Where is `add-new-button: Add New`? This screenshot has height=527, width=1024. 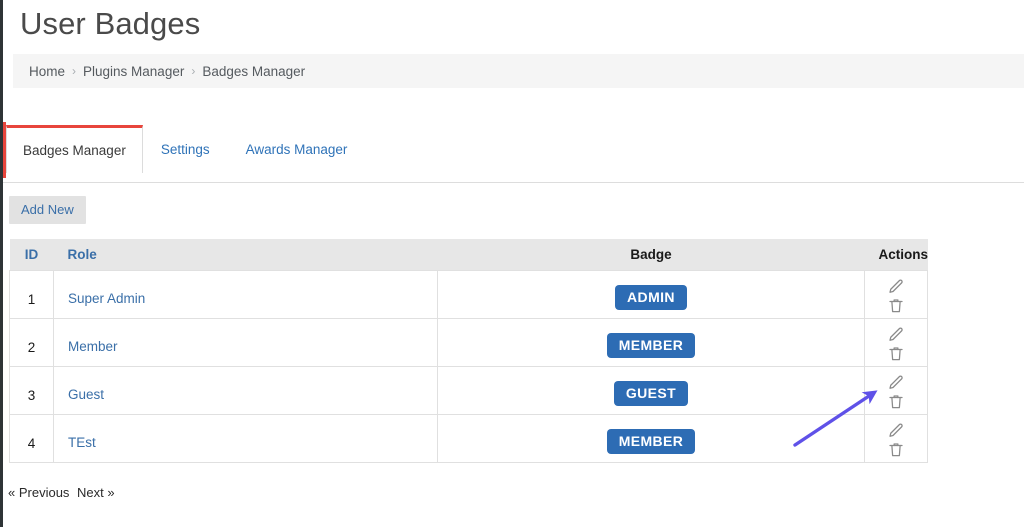
add-new-button: Add New is located at coordinates (47, 210).